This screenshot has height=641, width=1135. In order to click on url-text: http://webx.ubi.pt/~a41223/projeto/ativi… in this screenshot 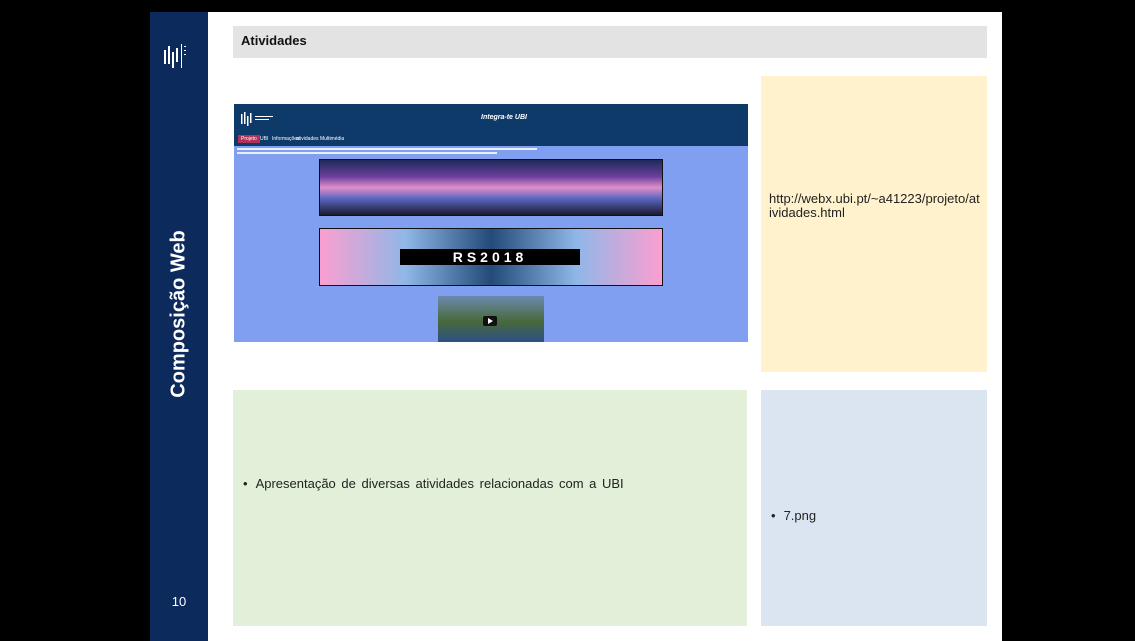, I will do `click(874, 205)`.